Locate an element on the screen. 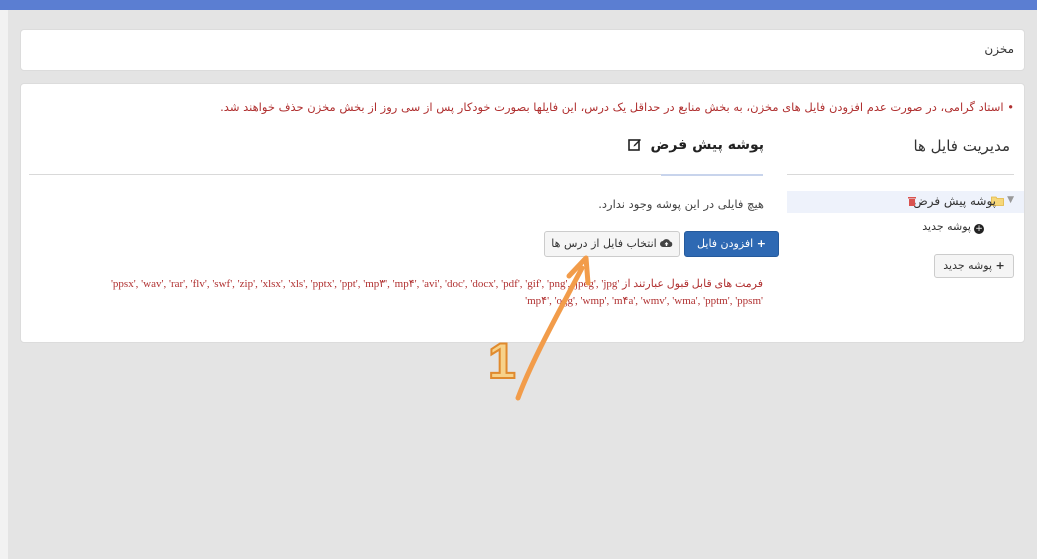 The image size is (1037, 559). plus-circle-icon: + is located at coordinates (979, 229).